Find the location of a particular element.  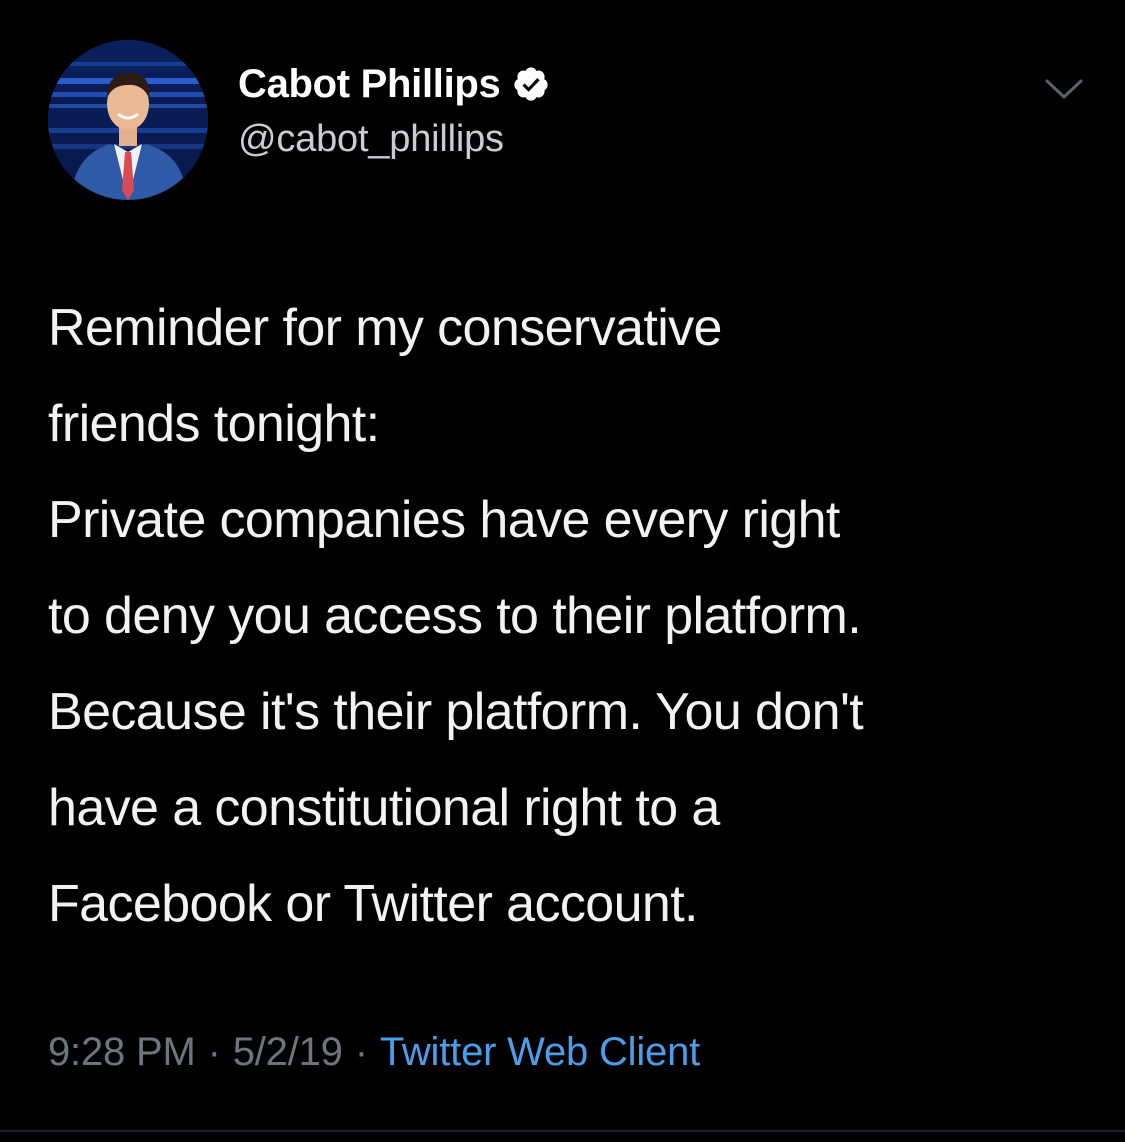

tweet-text-line: to deny you access to their platform. is located at coordinates (455, 616).